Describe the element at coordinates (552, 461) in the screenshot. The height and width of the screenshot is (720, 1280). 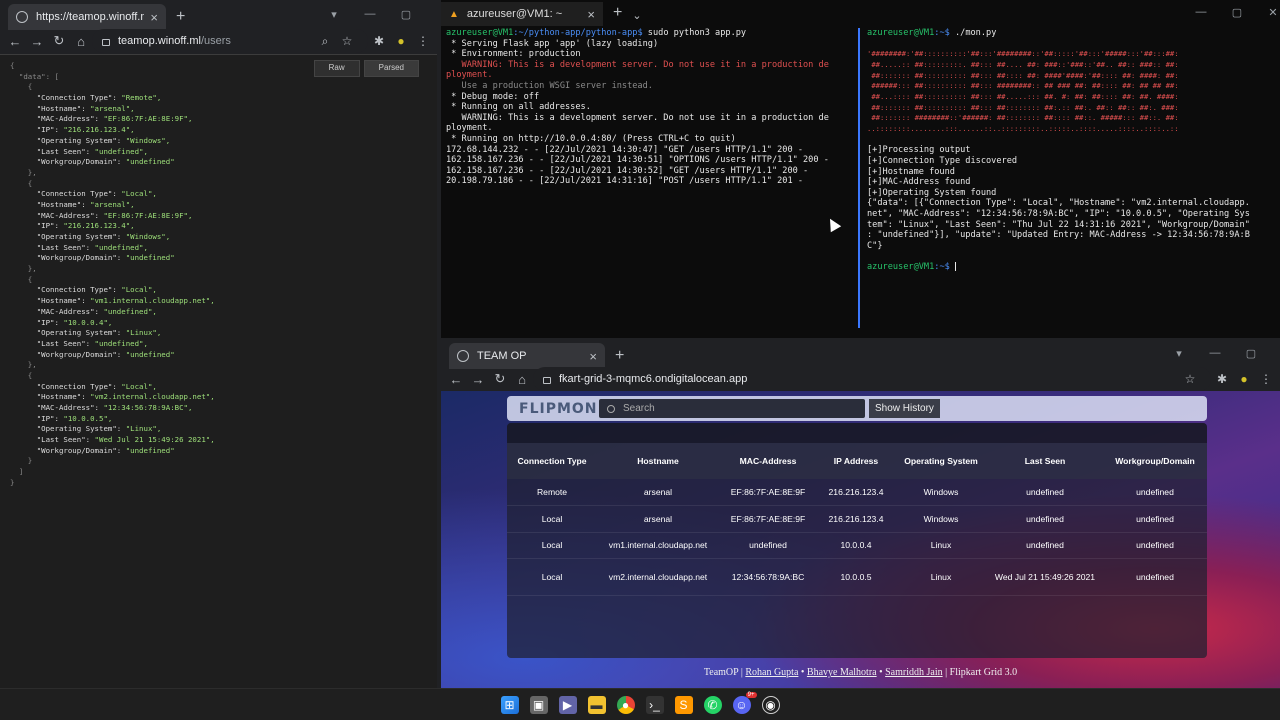
I see `col-connection-type: Connection Type` at that location.